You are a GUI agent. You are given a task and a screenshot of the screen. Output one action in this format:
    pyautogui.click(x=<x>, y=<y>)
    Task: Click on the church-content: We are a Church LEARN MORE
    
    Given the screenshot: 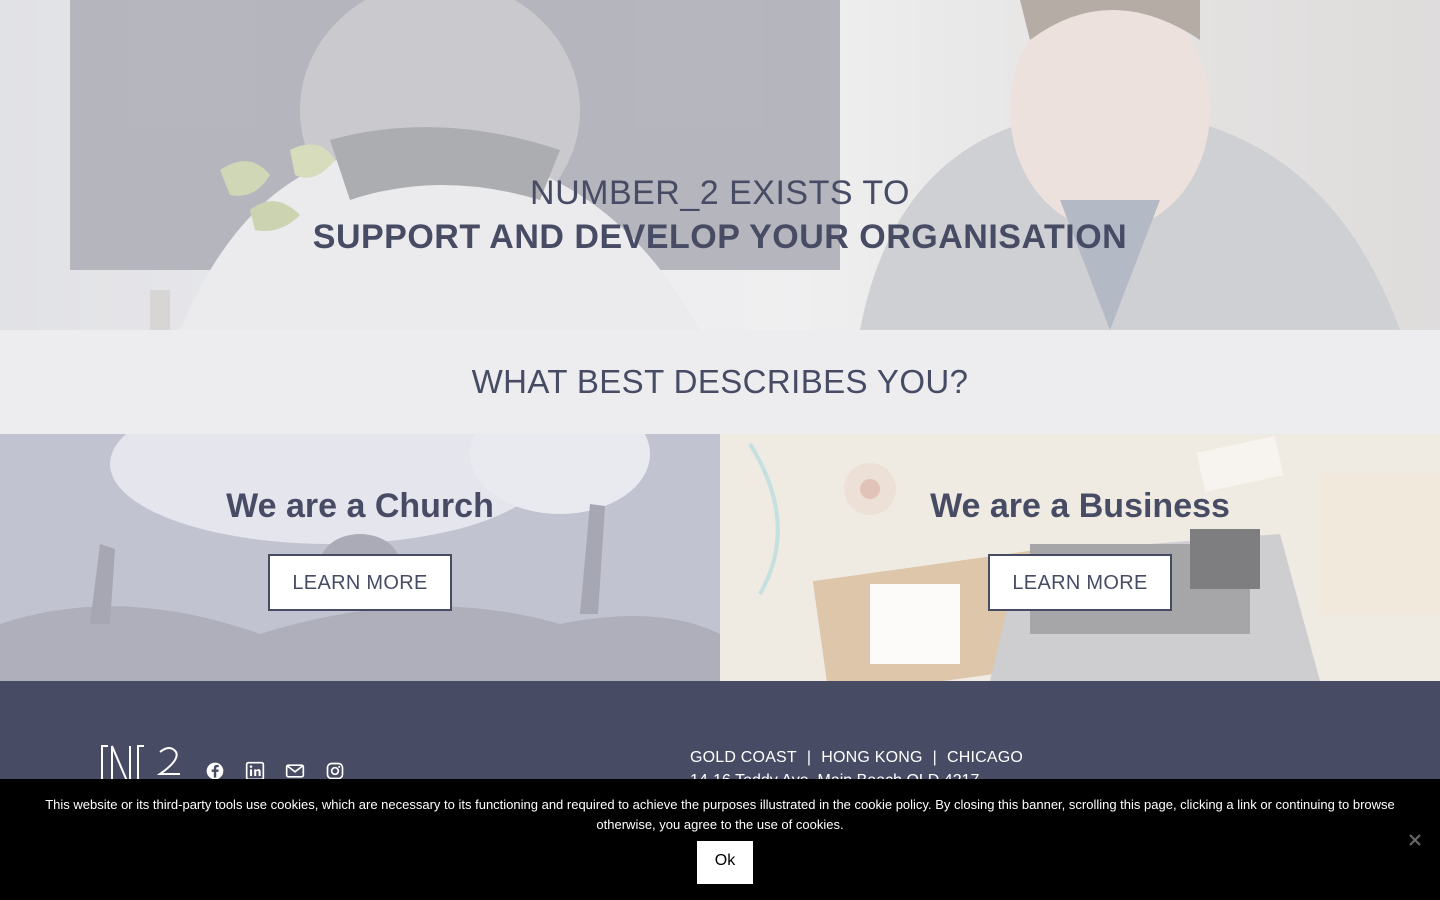 What is the action you would take?
    pyautogui.click(x=360, y=547)
    